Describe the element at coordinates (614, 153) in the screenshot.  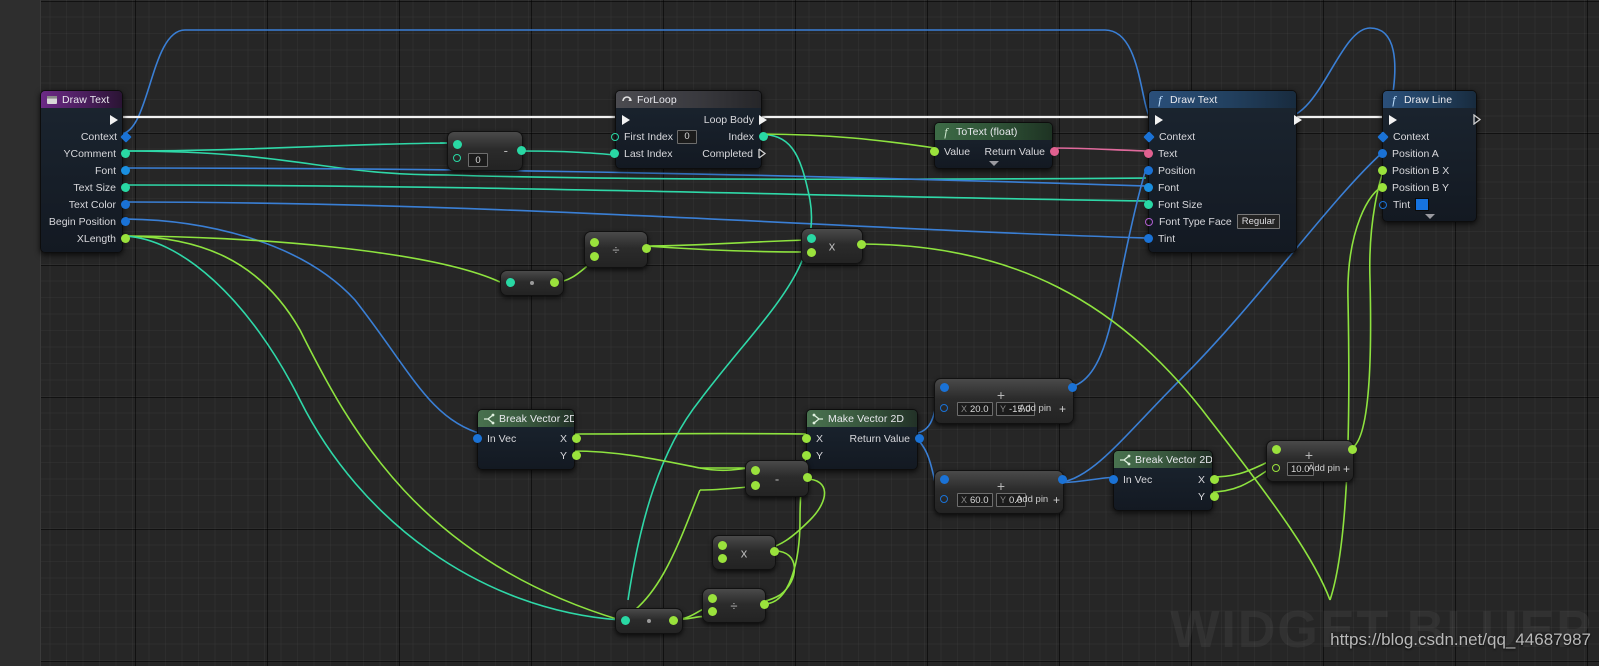
I see `pin-dot-last-index` at that location.